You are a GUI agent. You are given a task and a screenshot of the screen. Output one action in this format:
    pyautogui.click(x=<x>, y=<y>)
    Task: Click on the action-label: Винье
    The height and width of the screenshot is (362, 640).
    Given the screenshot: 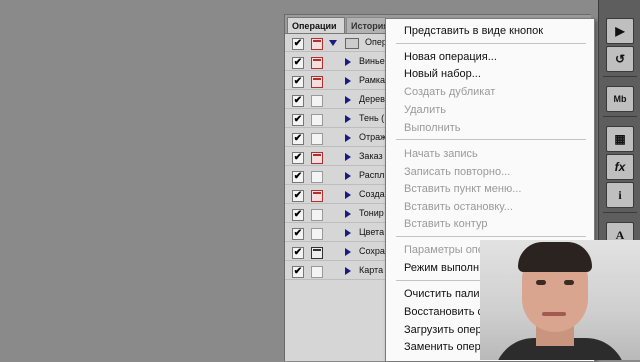 What is the action you would take?
    pyautogui.click(x=372, y=61)
    